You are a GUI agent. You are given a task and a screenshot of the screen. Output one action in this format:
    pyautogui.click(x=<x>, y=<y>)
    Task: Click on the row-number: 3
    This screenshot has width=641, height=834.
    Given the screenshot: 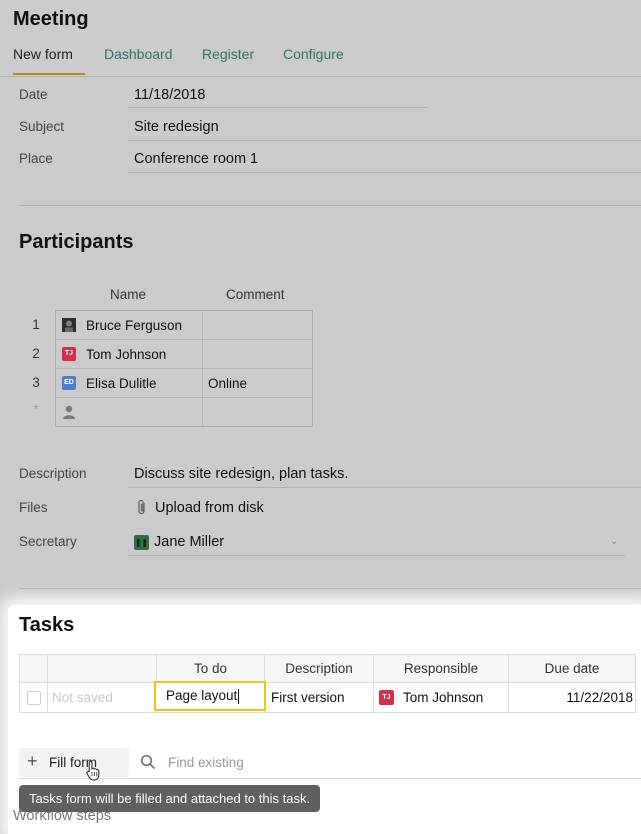 What is the action you would take?
    pyautogui.click(x=36, y=382)
    